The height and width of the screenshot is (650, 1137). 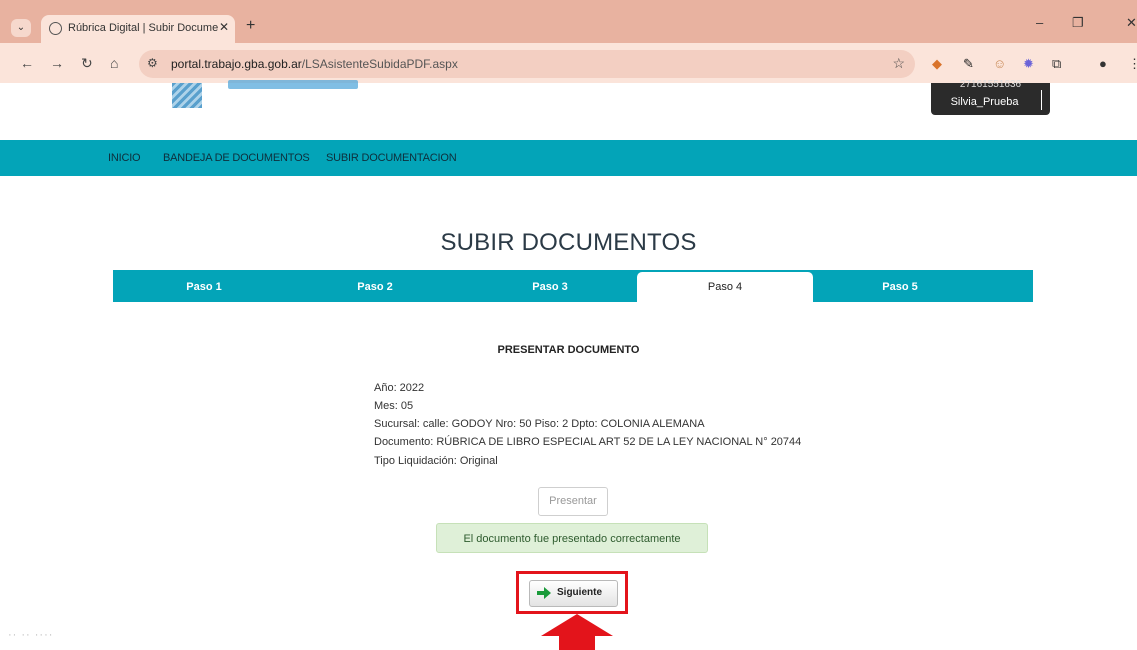 What do you see at coordinates (1132, 64) in the screenshot?
I see `menu-icon: ⋮` at bounding box center [1132, 64].